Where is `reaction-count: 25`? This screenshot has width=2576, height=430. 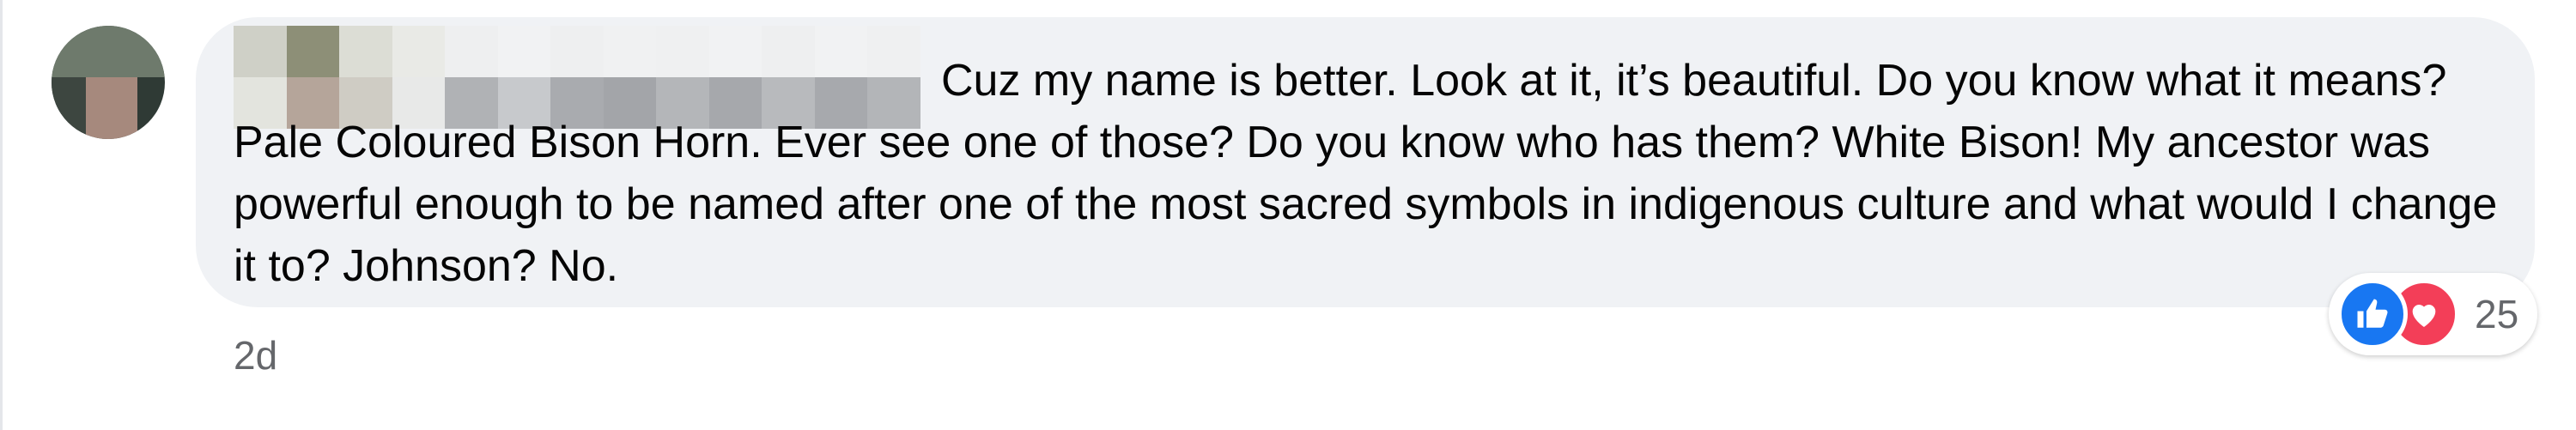 reaction-count: 25 is located at coordinates (2497, 314).